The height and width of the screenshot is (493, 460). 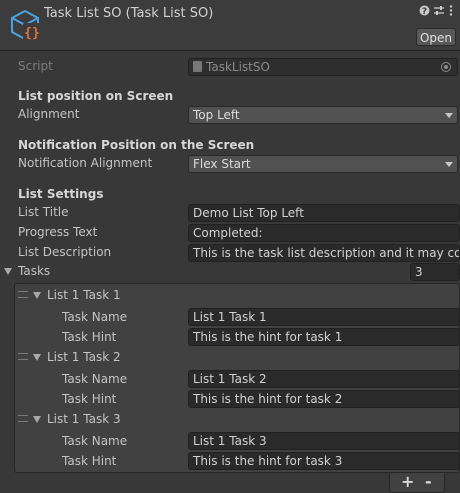 I want to click on progress-text-field: Completed:, so click(x=324, y=233).